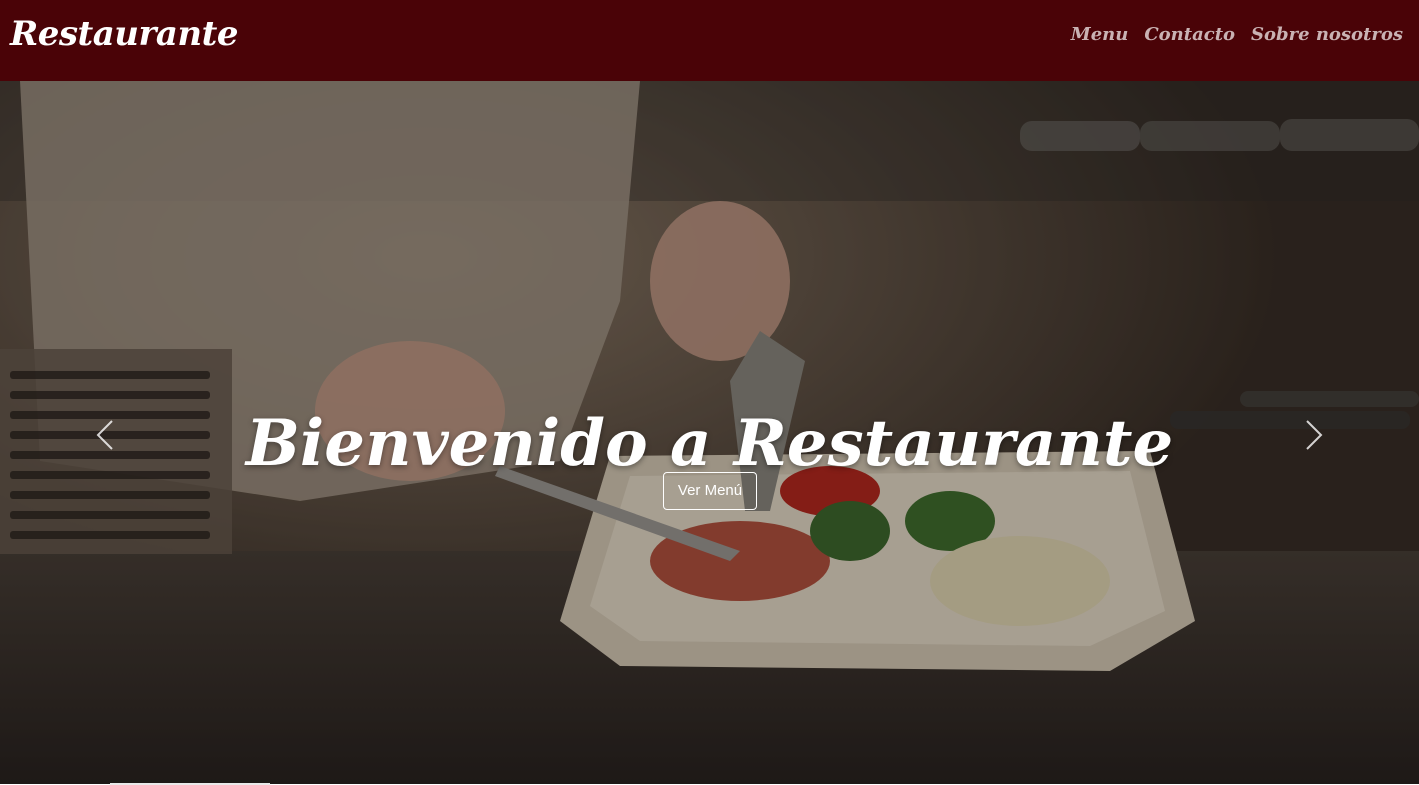 This screenshot has height=785, width=1419. What do you see at coordinates (1100, 34) in the screenshot?
I see `nav-link-menu: Menu` at bounding box center [1100, 34].